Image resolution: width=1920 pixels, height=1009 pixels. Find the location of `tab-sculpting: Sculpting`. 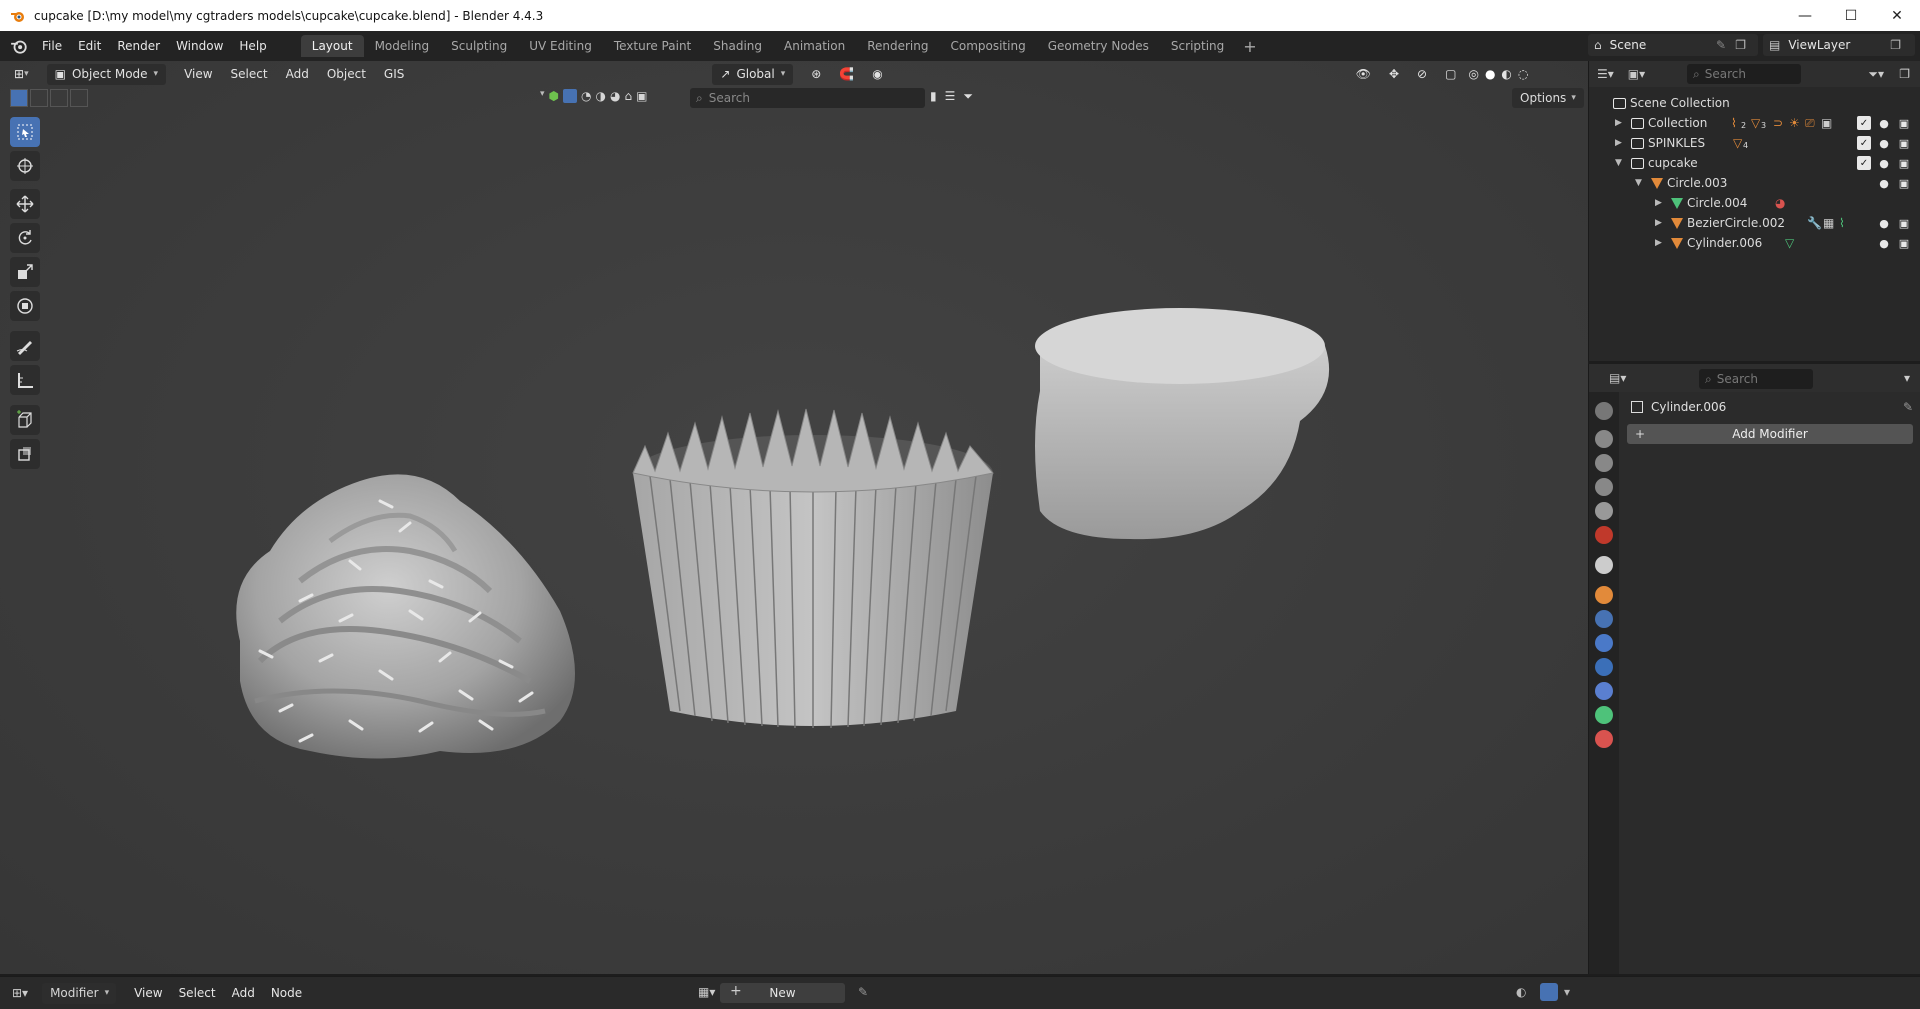

tab-sculpting: Sculpting is located at coordinates (479, 46).